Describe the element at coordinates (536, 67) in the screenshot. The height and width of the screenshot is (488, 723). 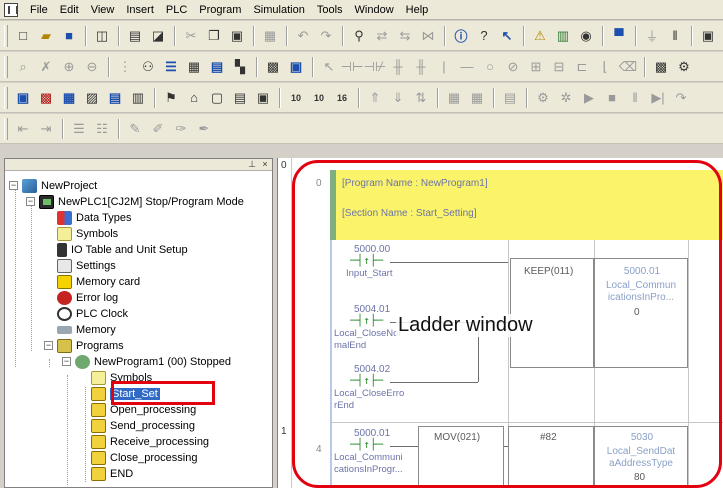
I see `instruction-icon: ⊞` at that location.